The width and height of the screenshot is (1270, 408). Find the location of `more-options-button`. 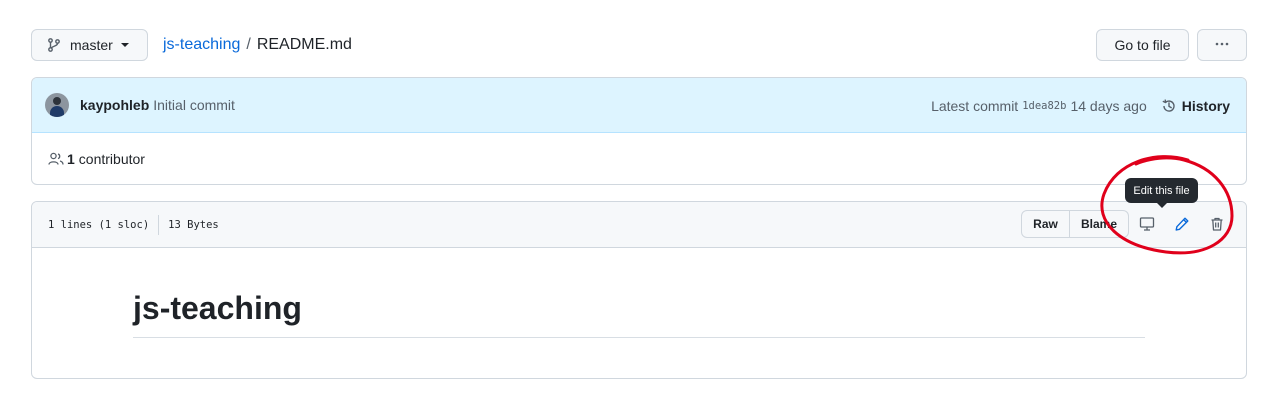

more-options-button is located at coordinates (1222, 45).